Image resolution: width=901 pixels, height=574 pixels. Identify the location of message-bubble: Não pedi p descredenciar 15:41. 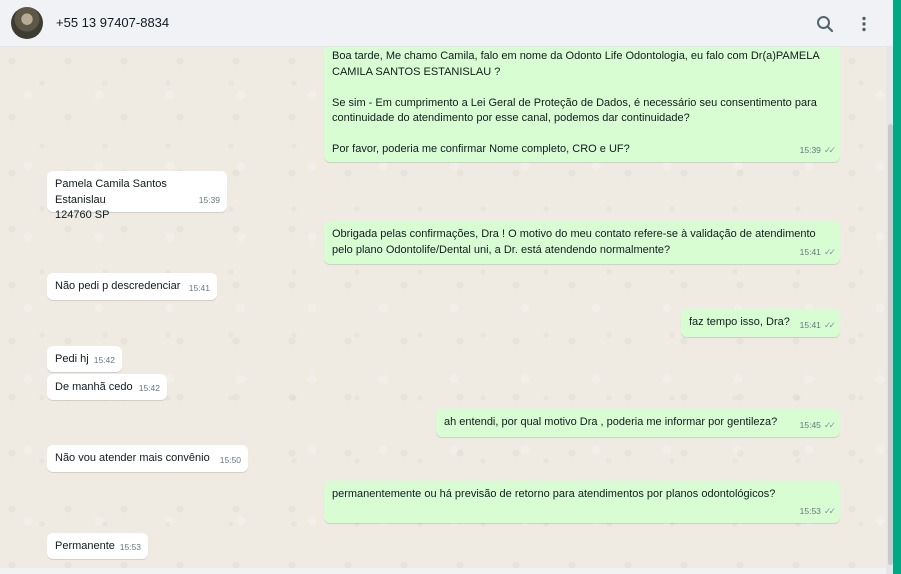
(132, 286).